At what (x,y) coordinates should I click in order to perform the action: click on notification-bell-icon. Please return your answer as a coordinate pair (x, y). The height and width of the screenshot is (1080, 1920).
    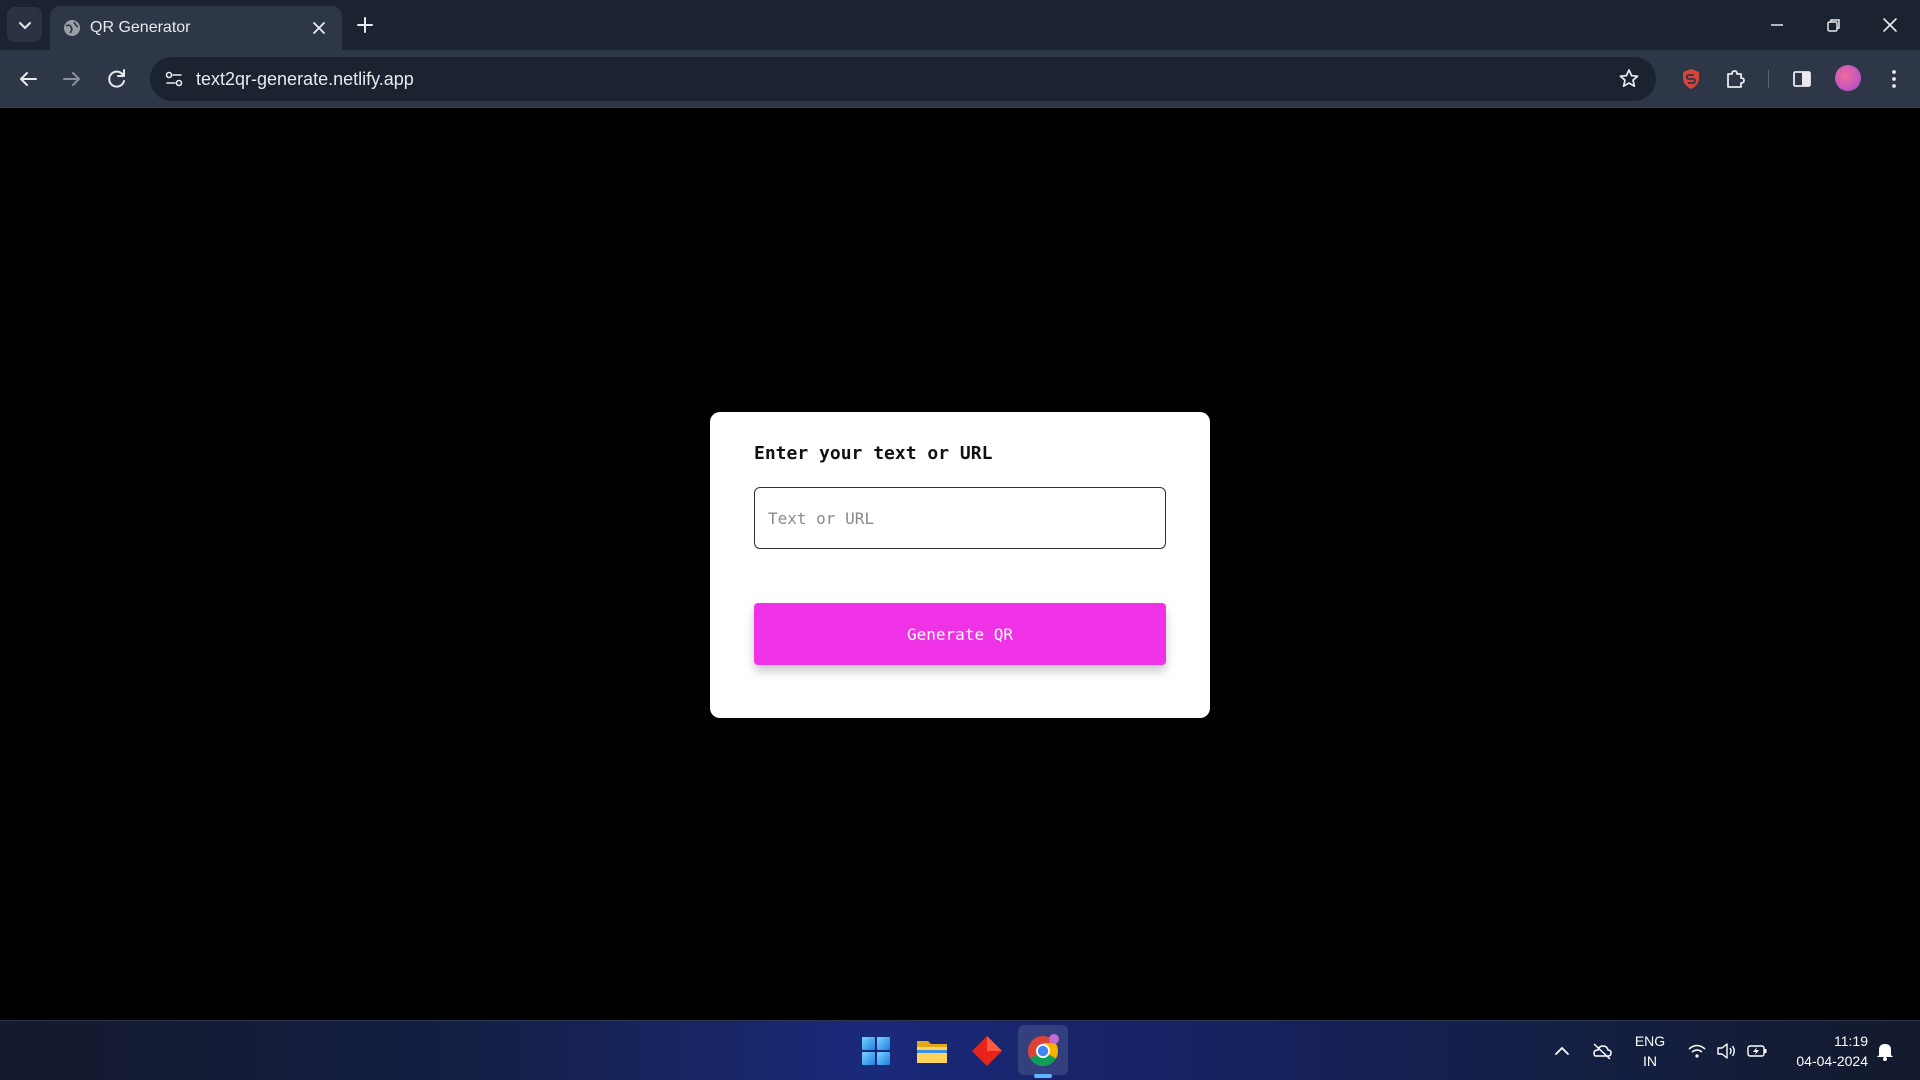
    Looking at the image, I should click on (1885, 1051).